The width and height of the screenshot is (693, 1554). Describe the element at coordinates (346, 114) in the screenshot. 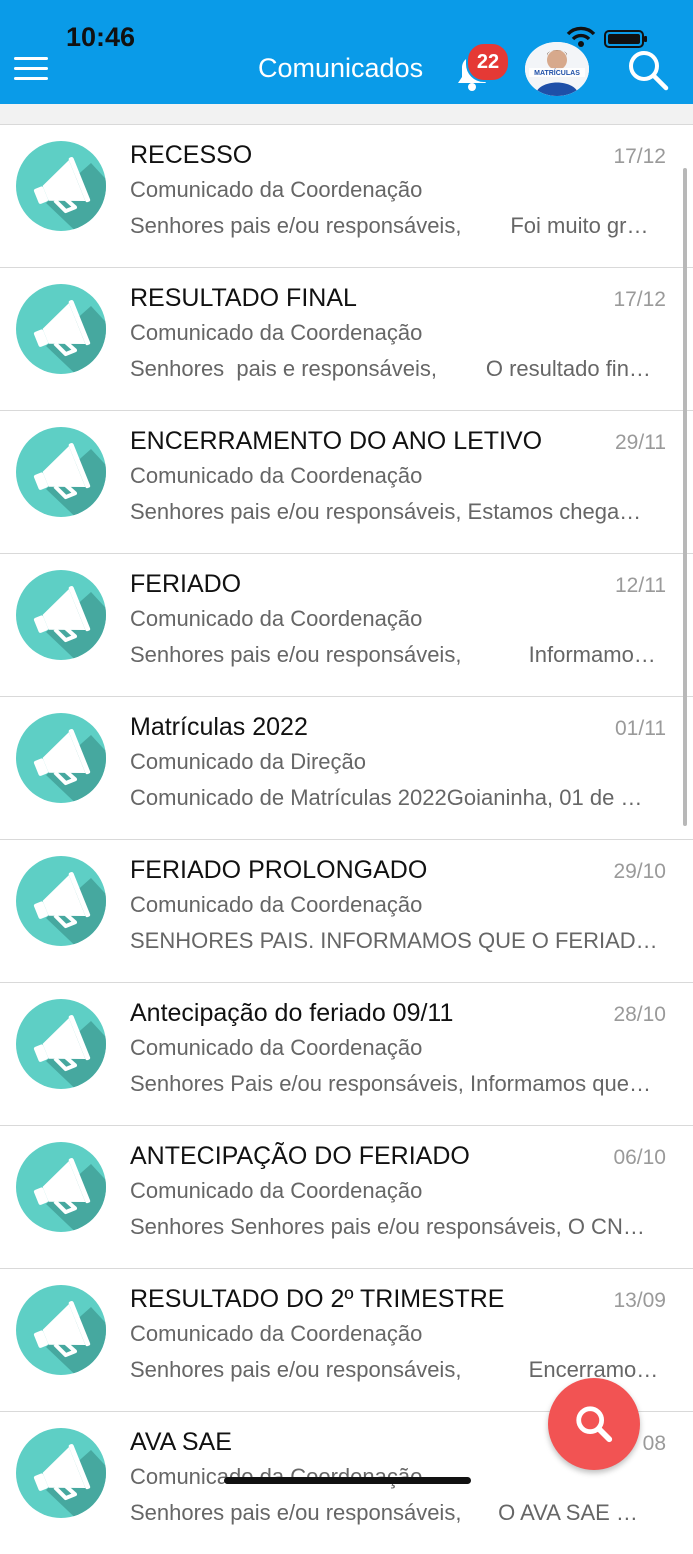

I see `list-top-gap` at that location.